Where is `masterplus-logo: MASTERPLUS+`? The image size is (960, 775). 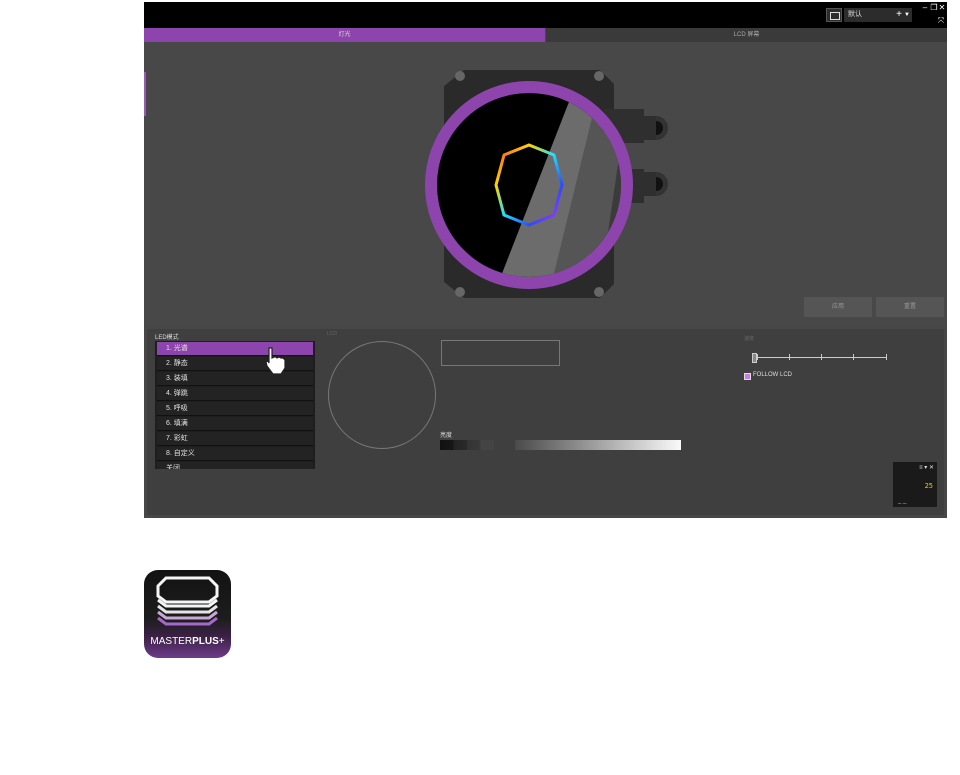
masterplus-logo: MASTERPLUS+ is located at coordinates (187, 614).